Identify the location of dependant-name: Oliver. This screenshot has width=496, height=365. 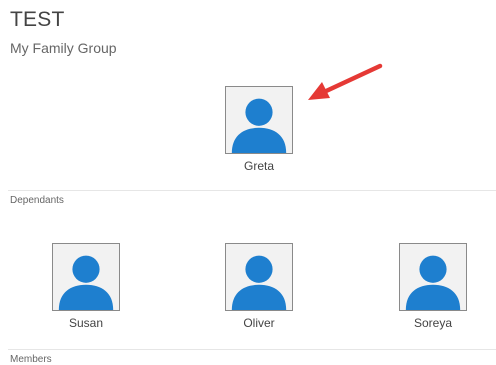
(259, 323).